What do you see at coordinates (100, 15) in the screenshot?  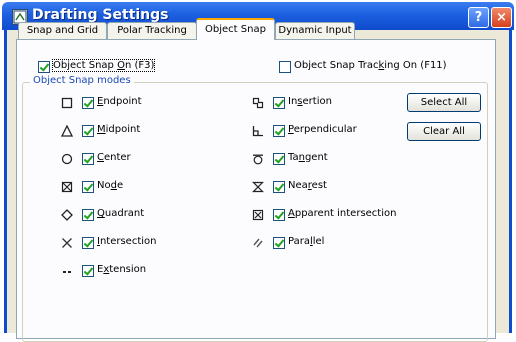 I see `window-title: Drafting Settings` at bounding box center [100, 15].